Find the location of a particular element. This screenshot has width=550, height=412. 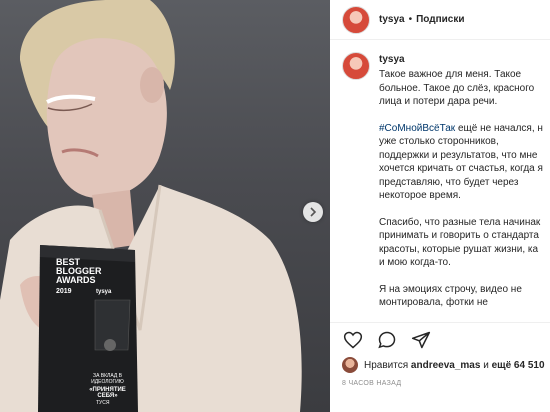

trophy-recipient: ТУСЯ is located at coordinates (103, 403).